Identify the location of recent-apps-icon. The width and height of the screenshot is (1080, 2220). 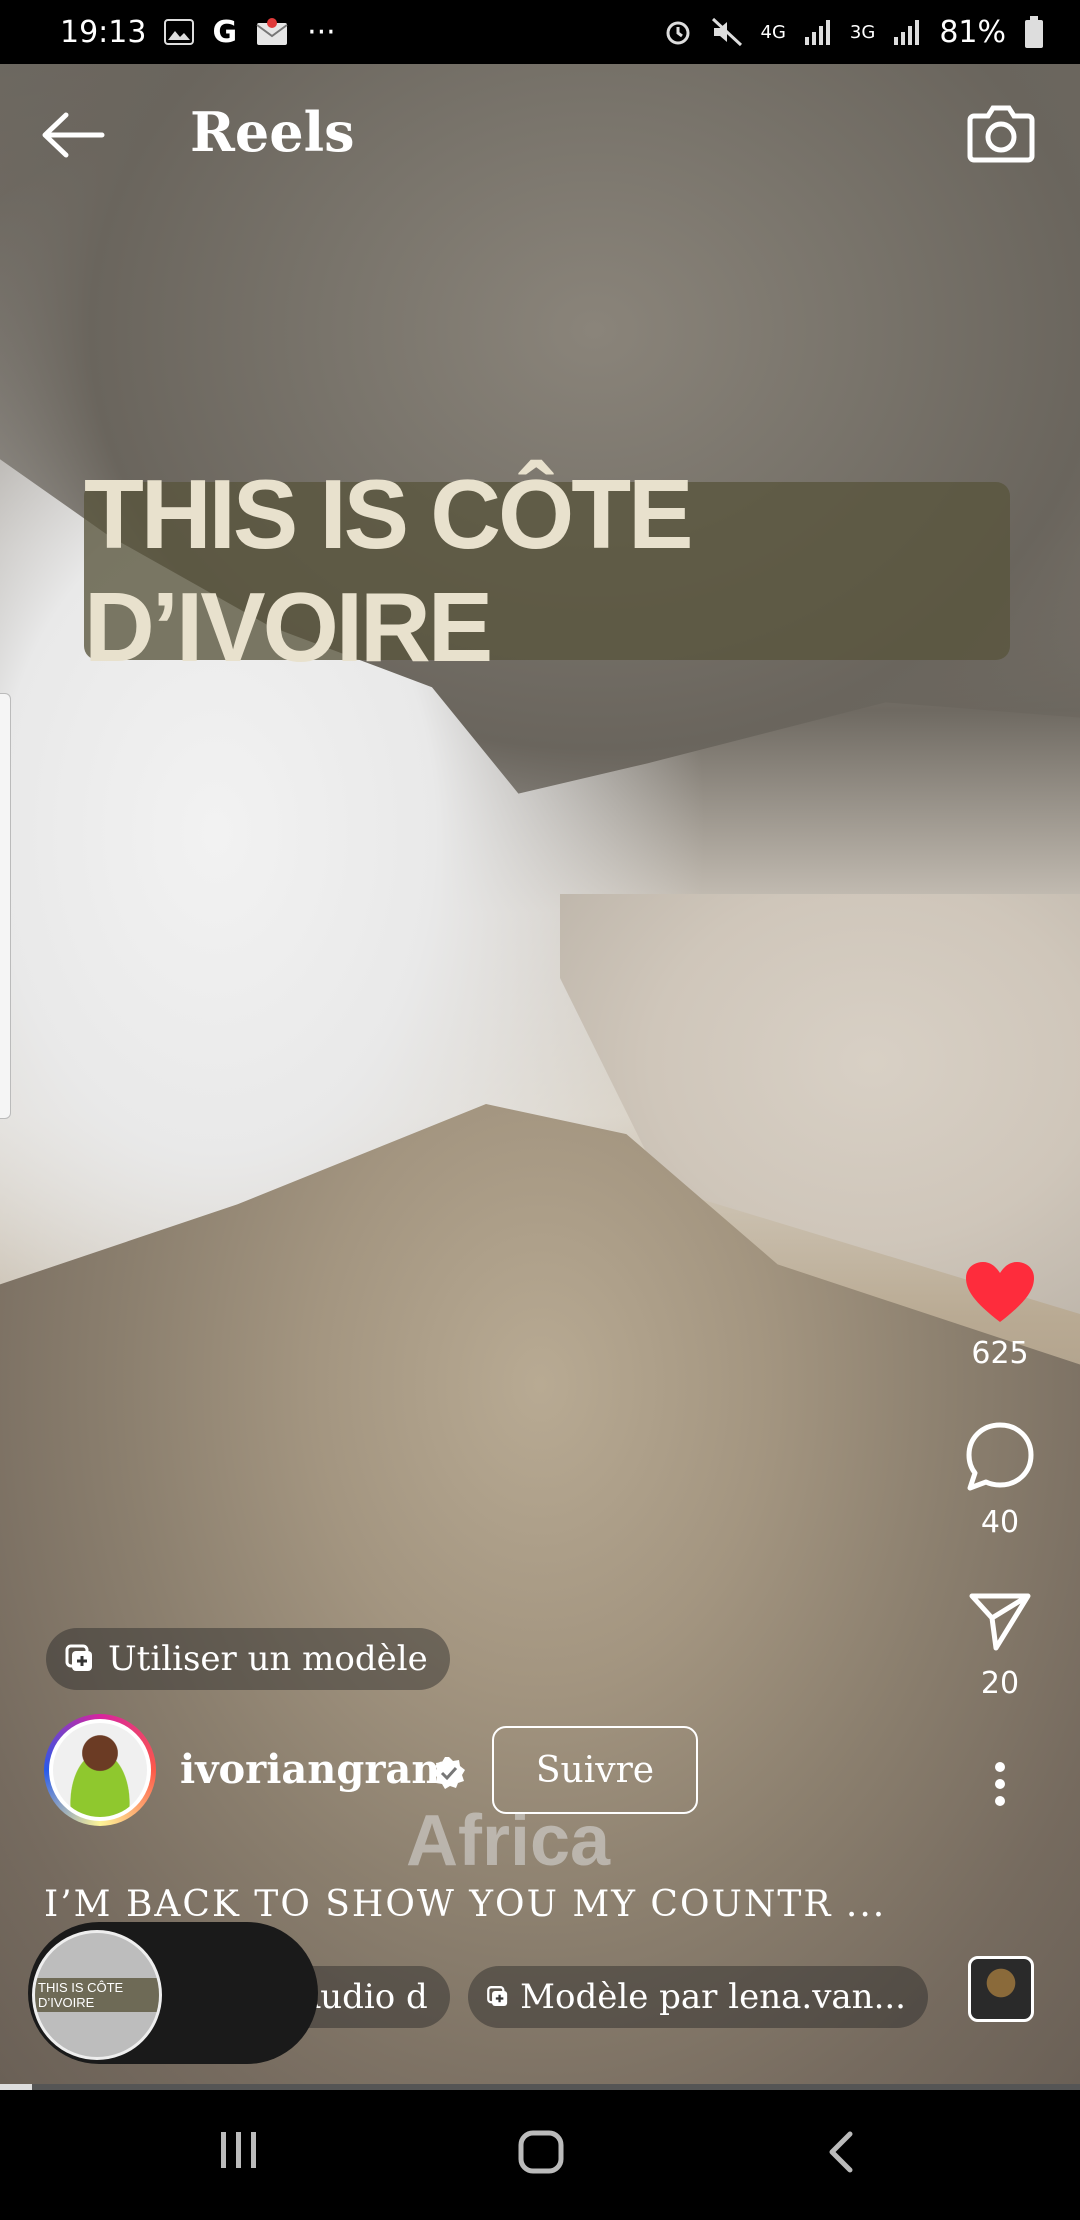
(239, 2150).